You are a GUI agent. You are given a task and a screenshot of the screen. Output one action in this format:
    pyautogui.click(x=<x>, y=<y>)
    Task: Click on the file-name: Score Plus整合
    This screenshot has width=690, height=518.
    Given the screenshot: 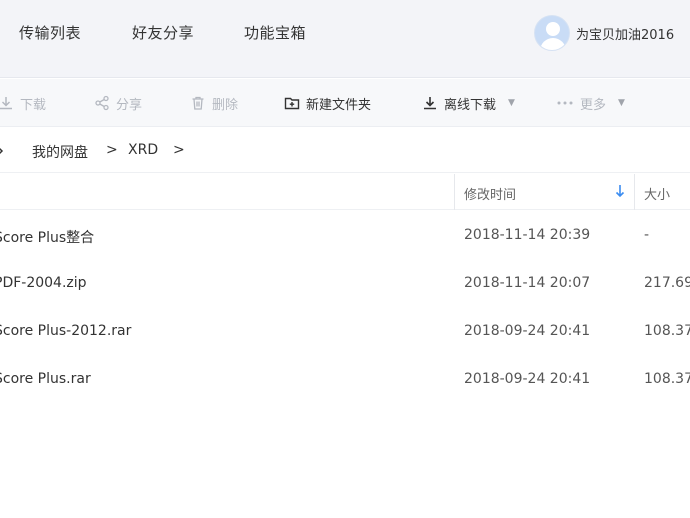 What is the action you would take?
    pyautogui.click(x=47, y=237)
    